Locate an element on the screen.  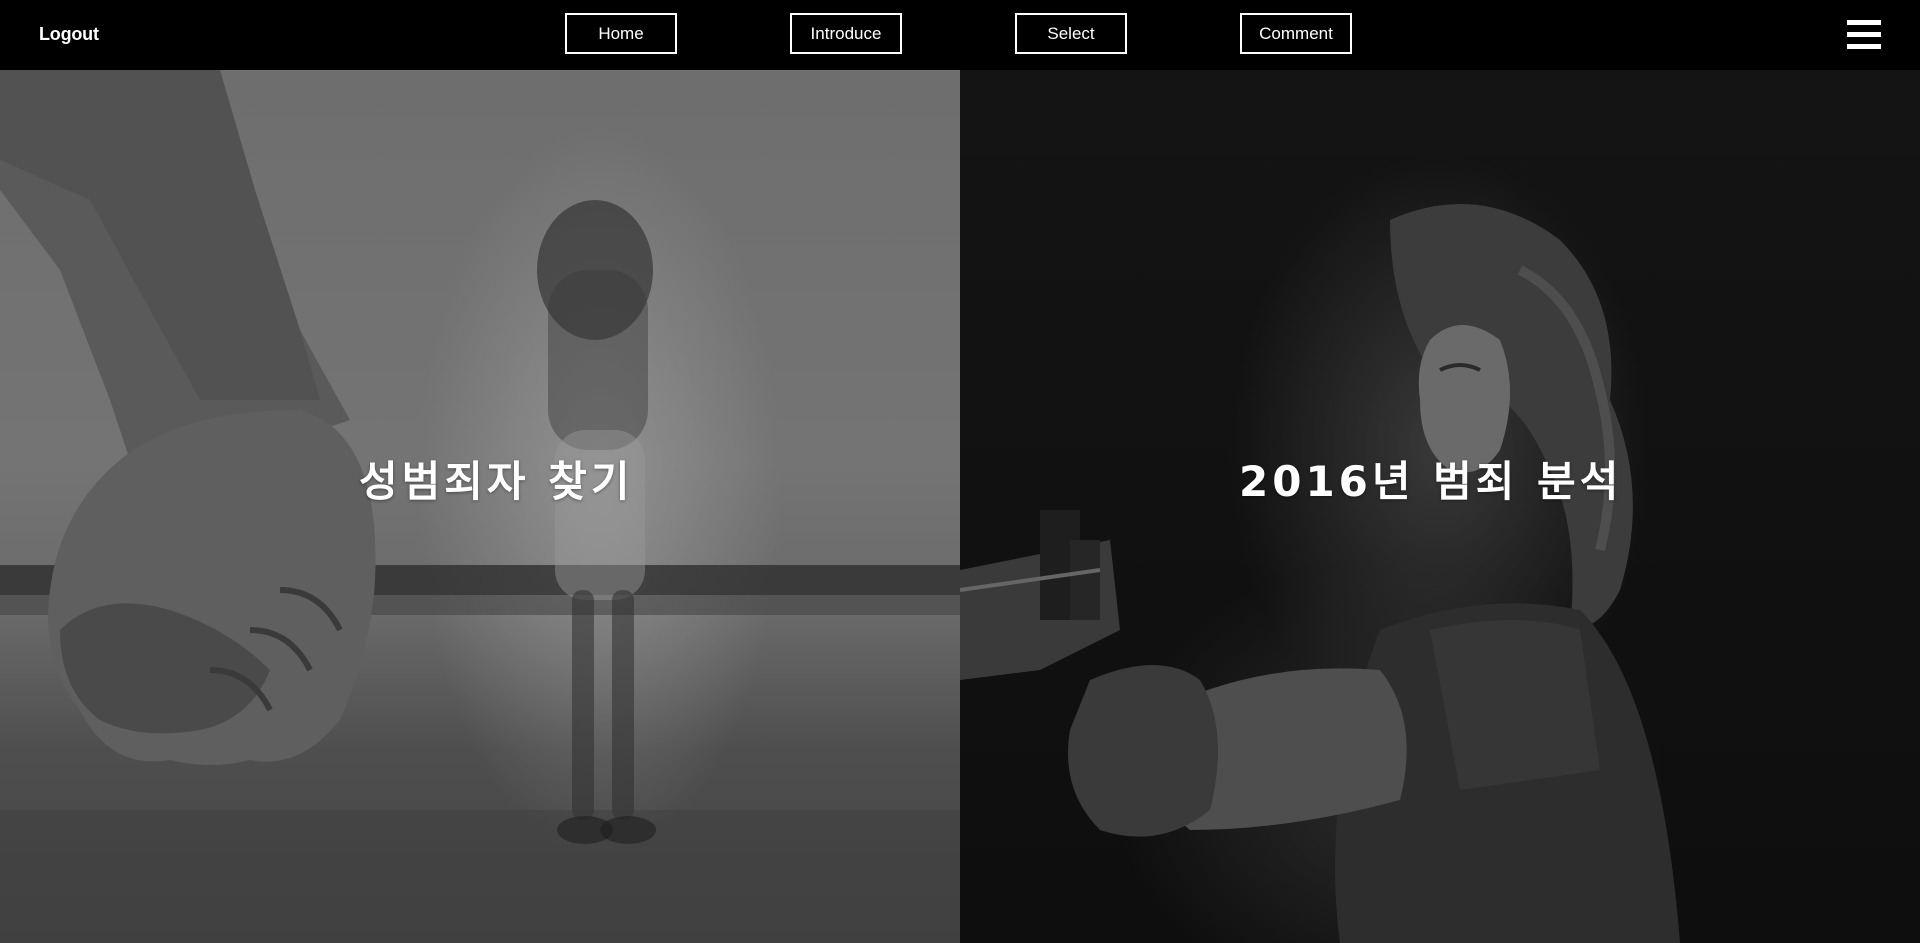
nav-comment-button: Comment is located at coordinates (1296, 33).